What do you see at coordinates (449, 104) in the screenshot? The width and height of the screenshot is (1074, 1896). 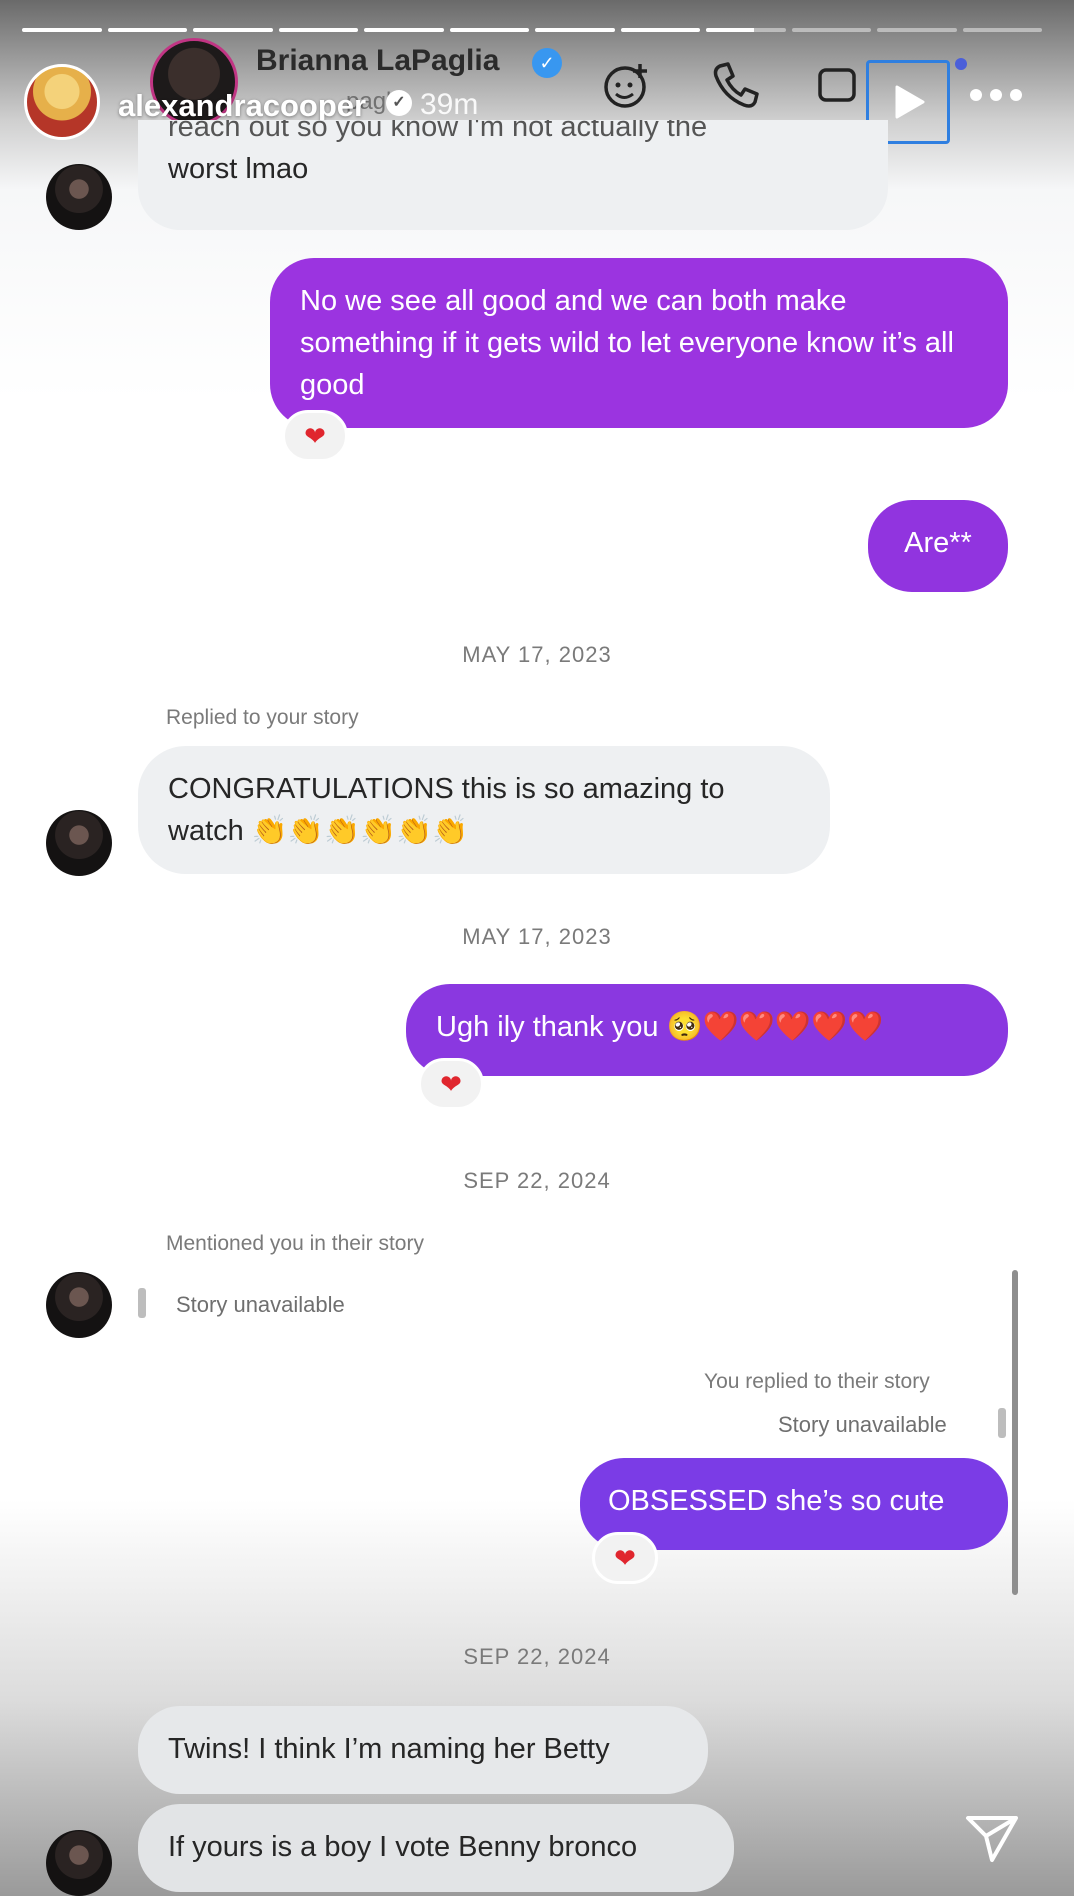 I see `post-time: 39m` at bounding box center [449, 104].